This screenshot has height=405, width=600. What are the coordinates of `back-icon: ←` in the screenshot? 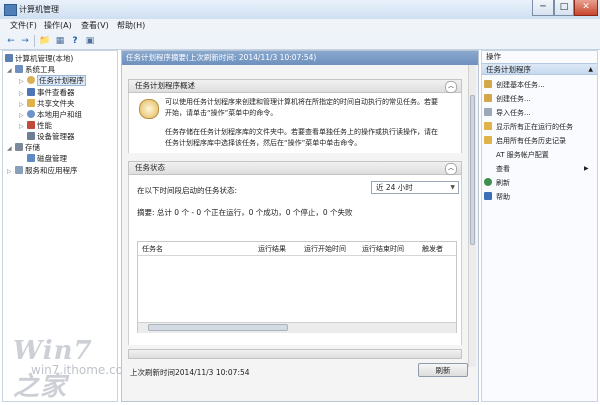 It's located at (11, 41).